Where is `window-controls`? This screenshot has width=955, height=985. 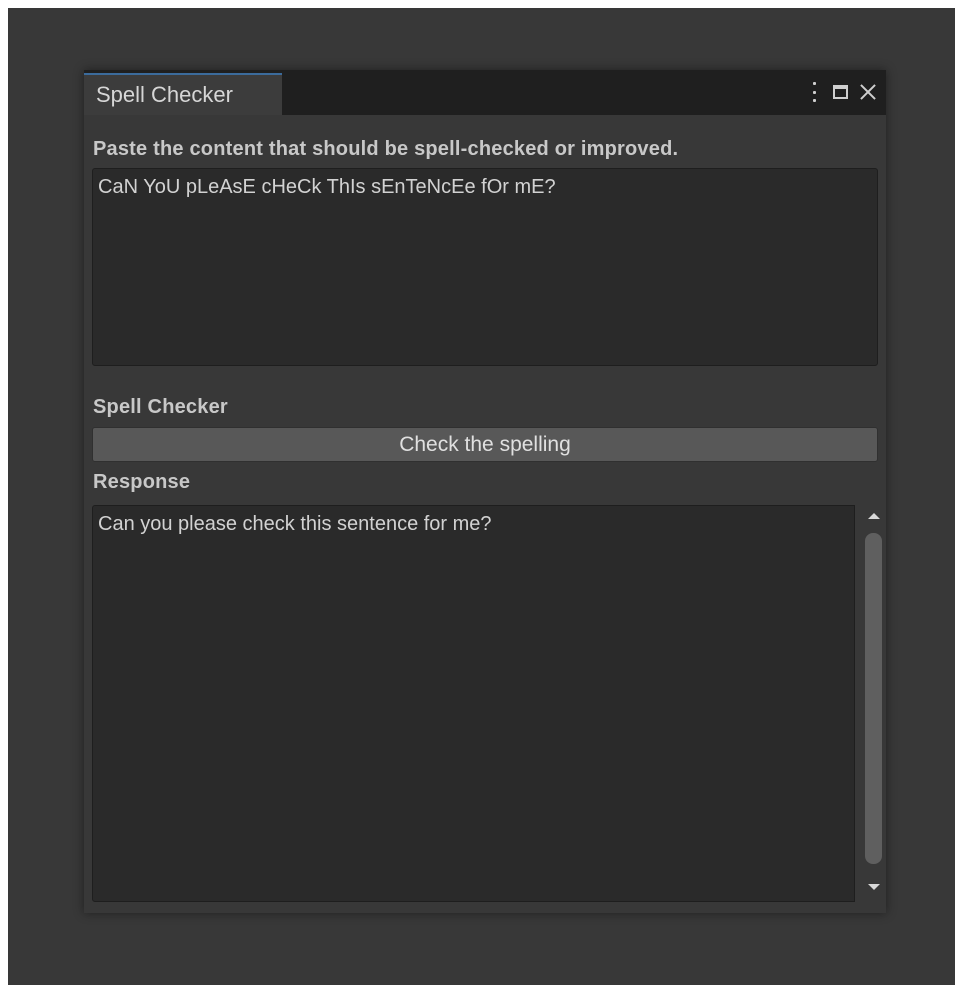
window-controls is located at coordinates (843, 92).